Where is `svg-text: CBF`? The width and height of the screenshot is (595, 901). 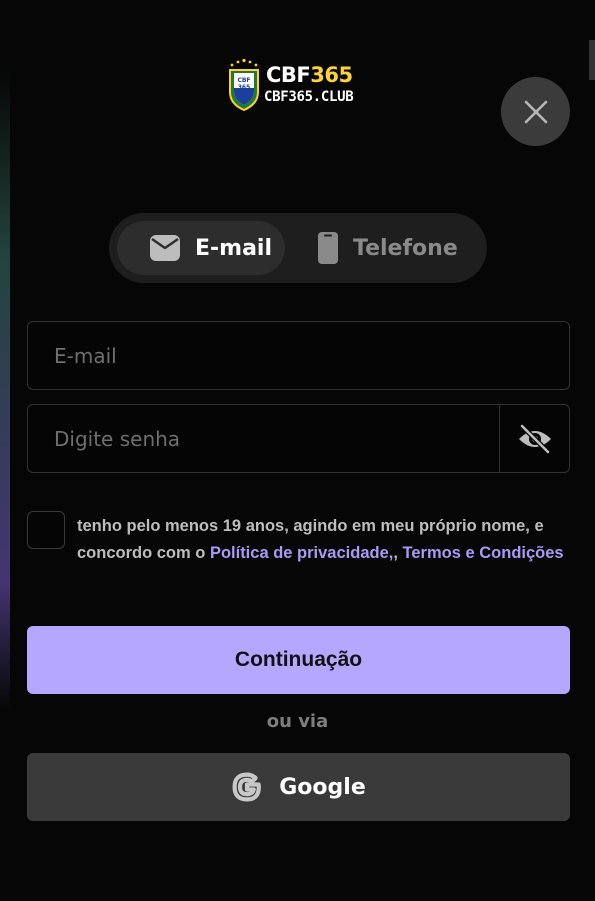 svg-text: CBF is located at coordinates (243, 80).